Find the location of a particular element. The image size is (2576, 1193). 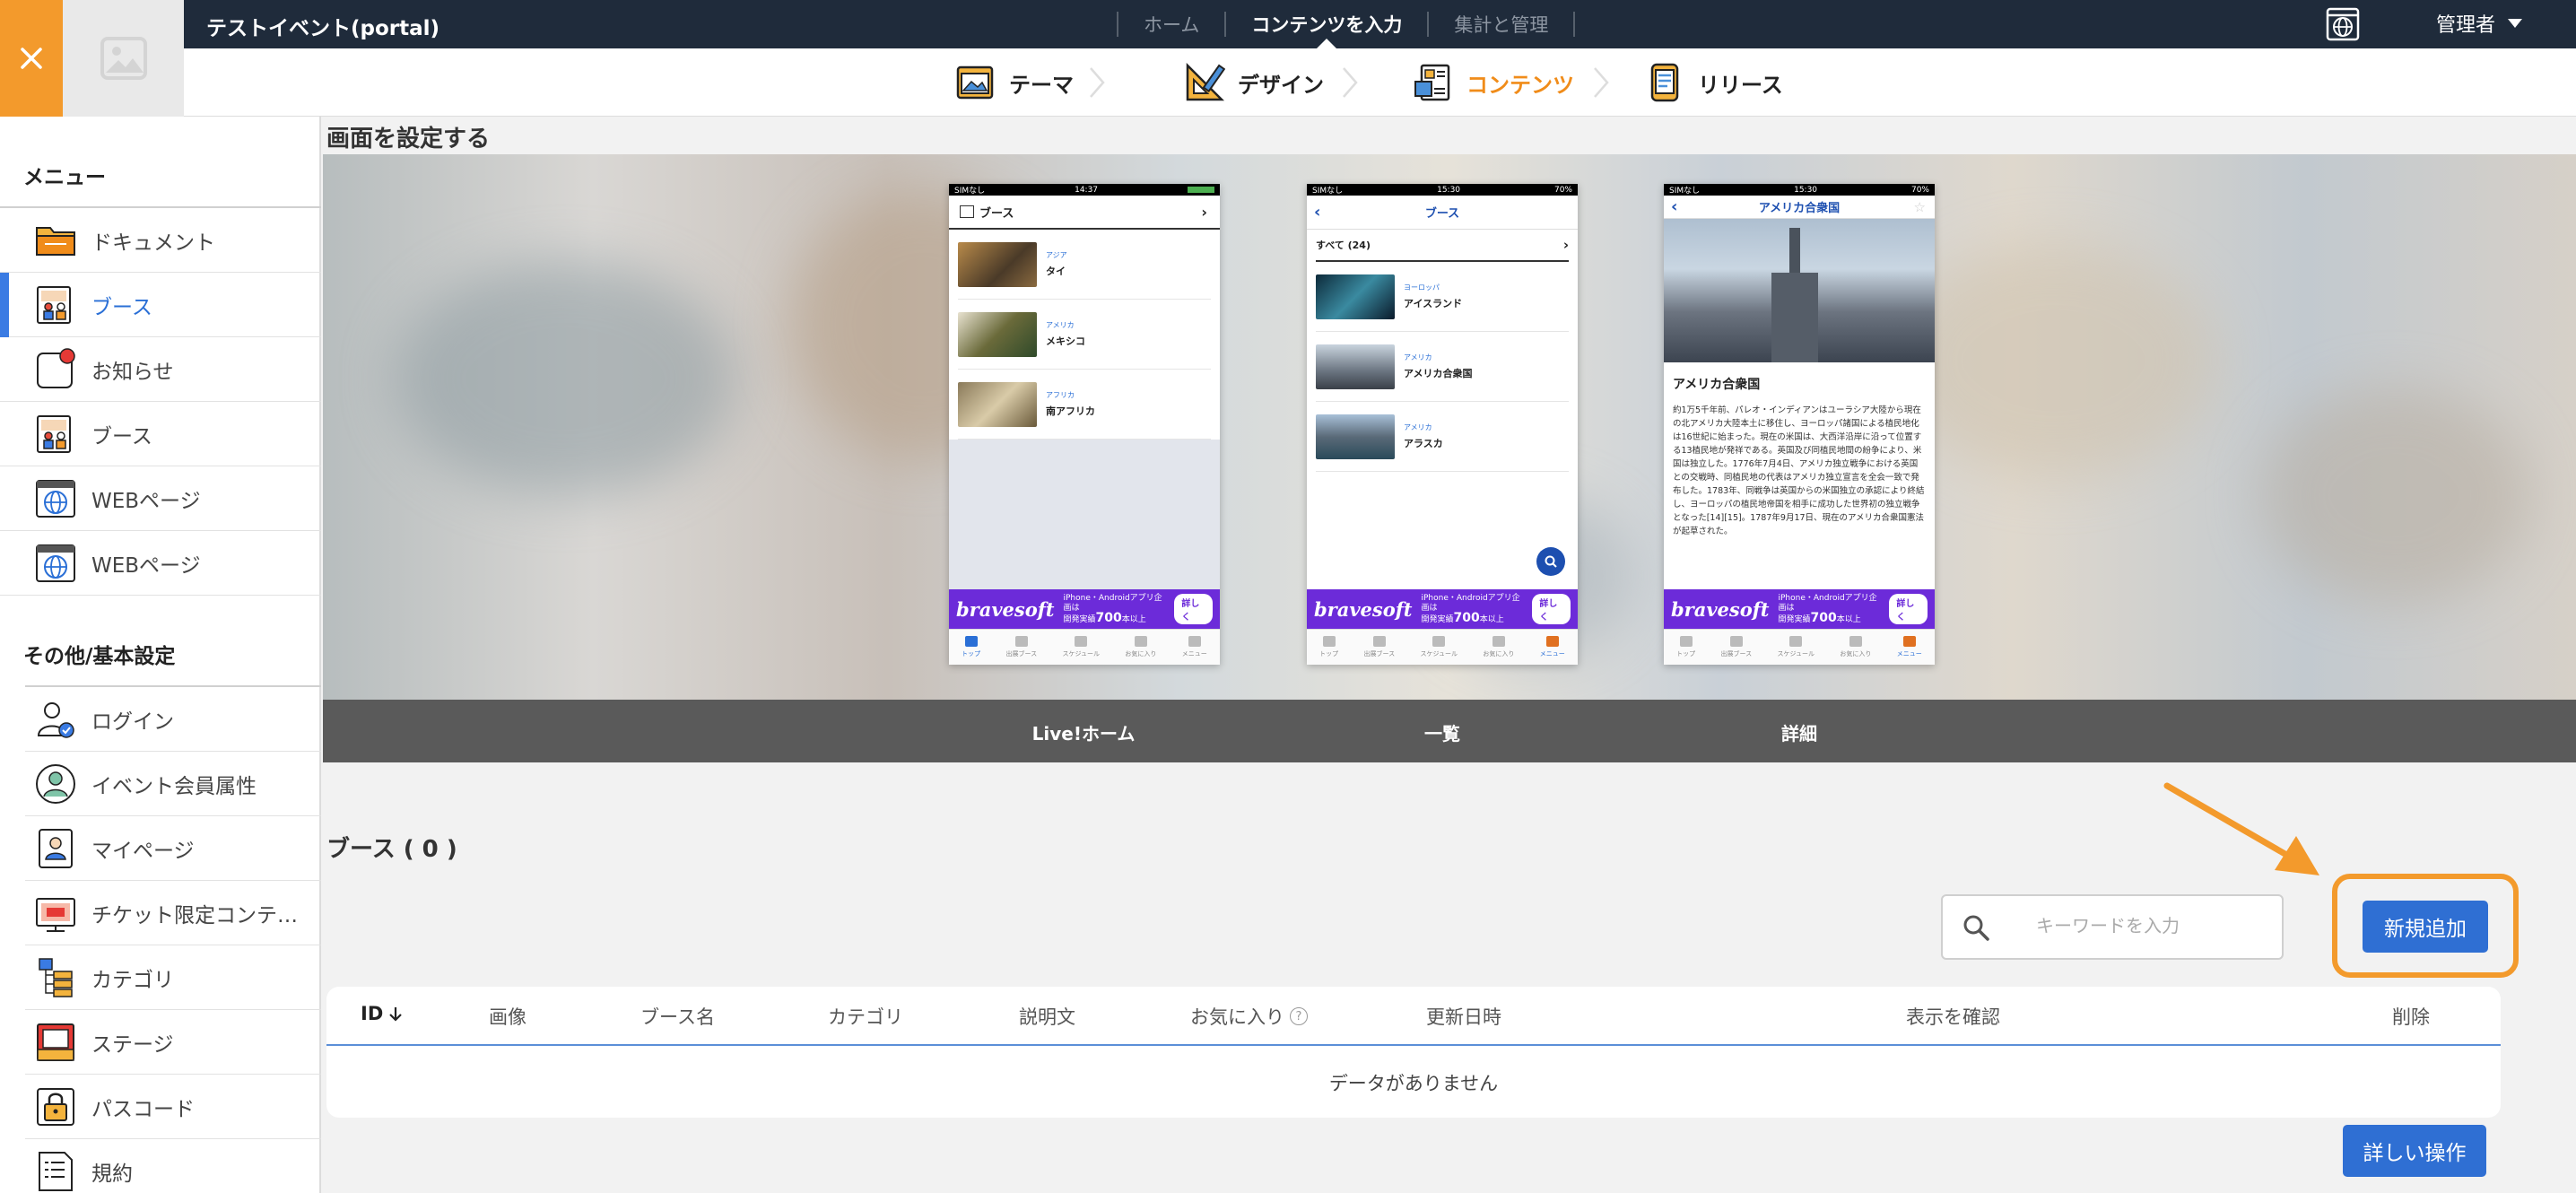

sidebar-item-webpage-2: WEBページ is located at coordinates (160, 563).